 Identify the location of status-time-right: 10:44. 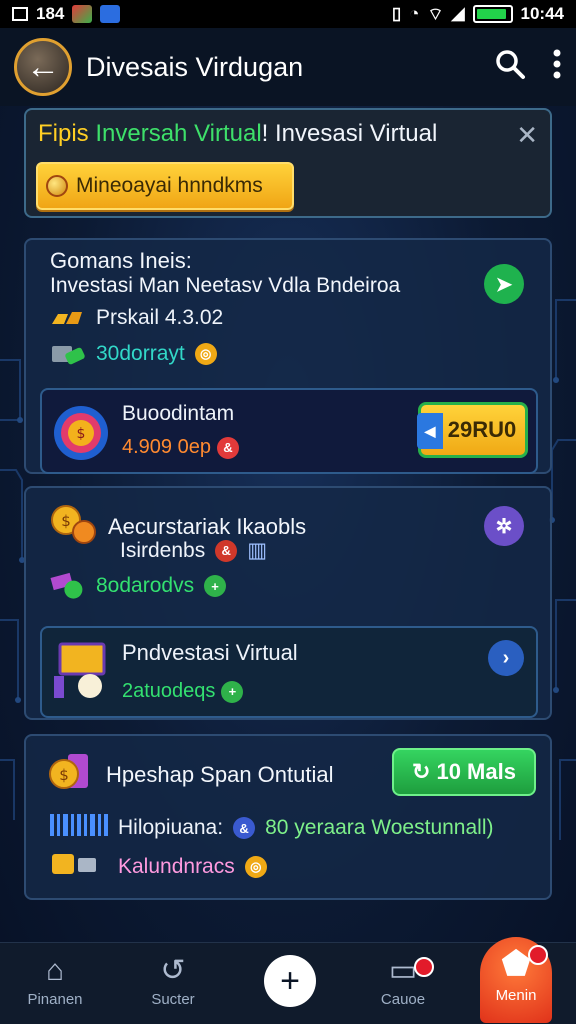
(542, 13).